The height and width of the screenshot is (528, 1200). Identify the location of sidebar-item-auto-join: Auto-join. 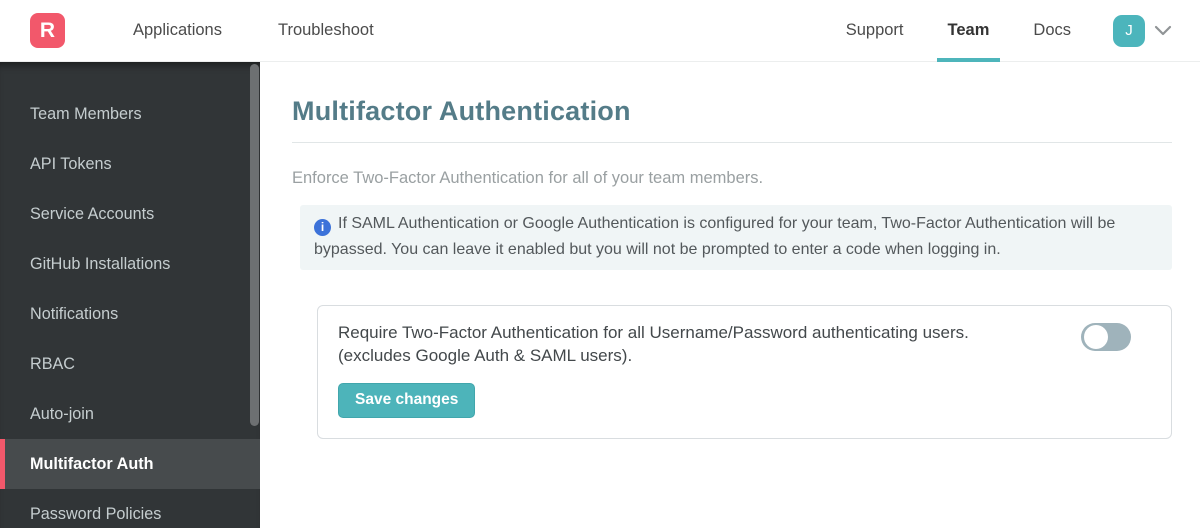
(130, 414).